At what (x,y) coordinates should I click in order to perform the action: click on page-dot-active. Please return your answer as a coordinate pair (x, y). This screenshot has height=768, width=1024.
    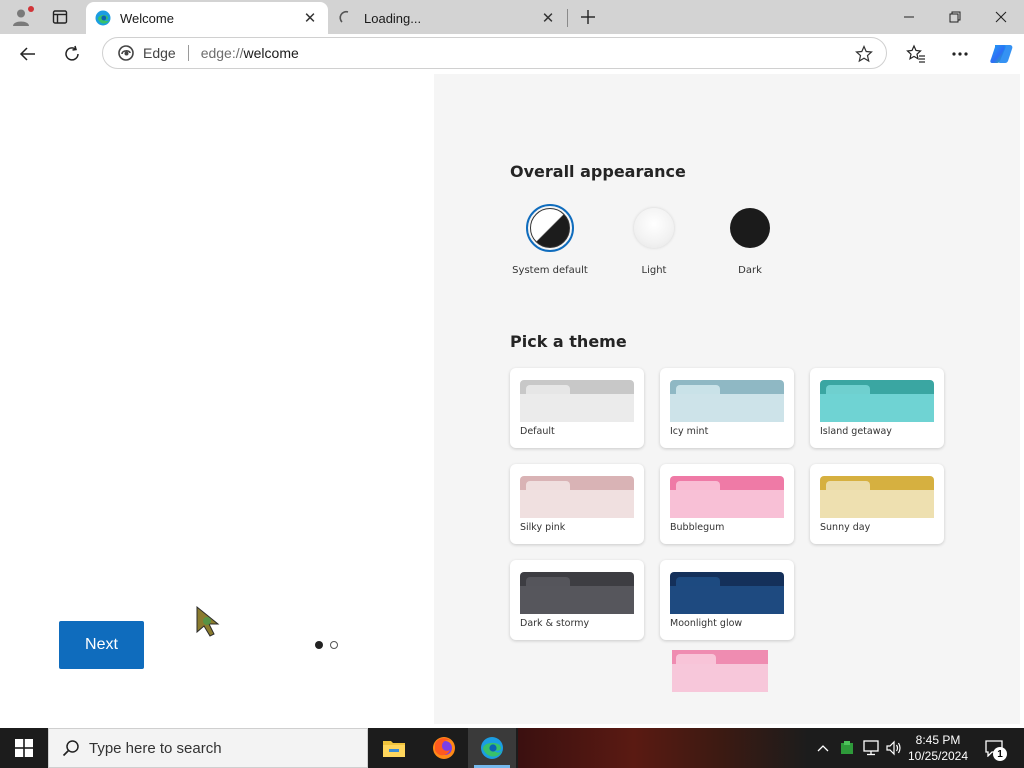
    Looking at the image, I should click on (319, 645).